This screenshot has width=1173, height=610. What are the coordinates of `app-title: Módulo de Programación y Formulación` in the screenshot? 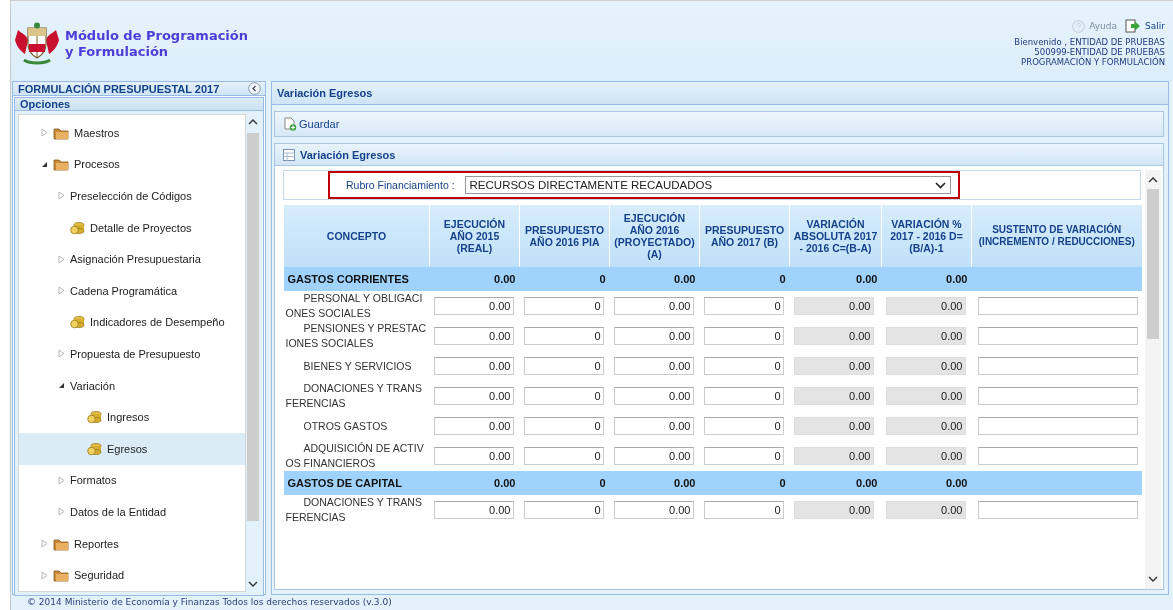 It's located at (157, 44).